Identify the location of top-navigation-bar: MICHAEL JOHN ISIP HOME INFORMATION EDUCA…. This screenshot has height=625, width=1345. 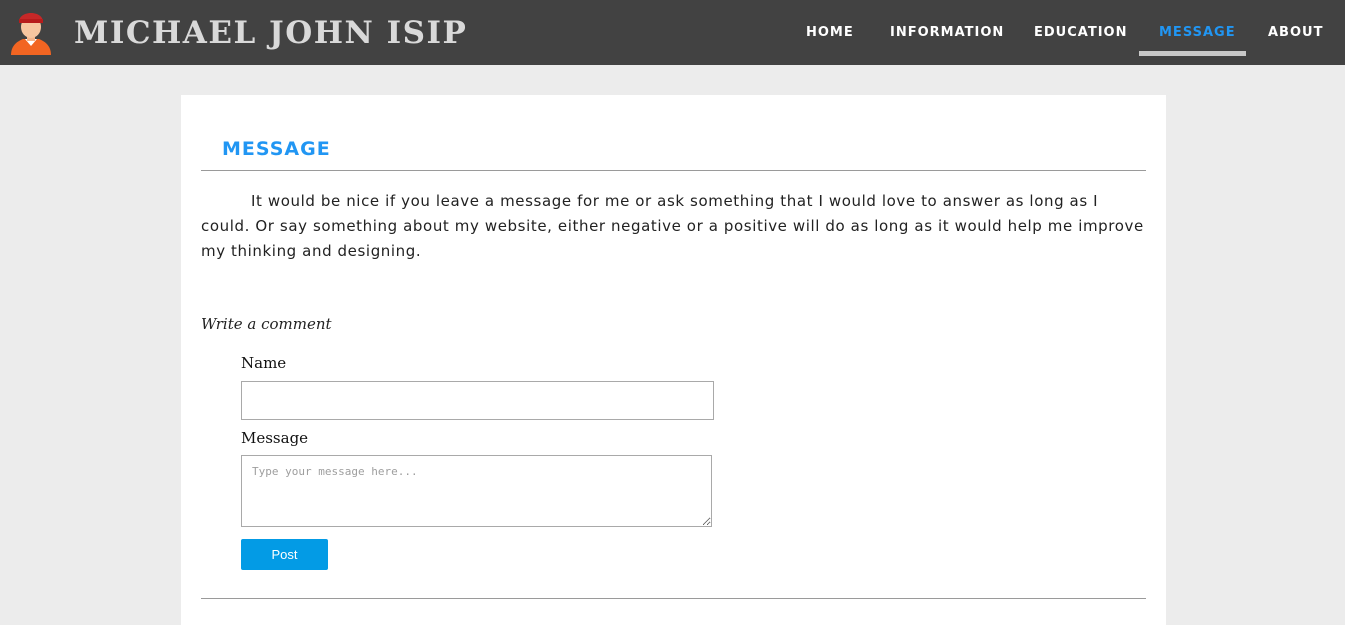
(672, 32).